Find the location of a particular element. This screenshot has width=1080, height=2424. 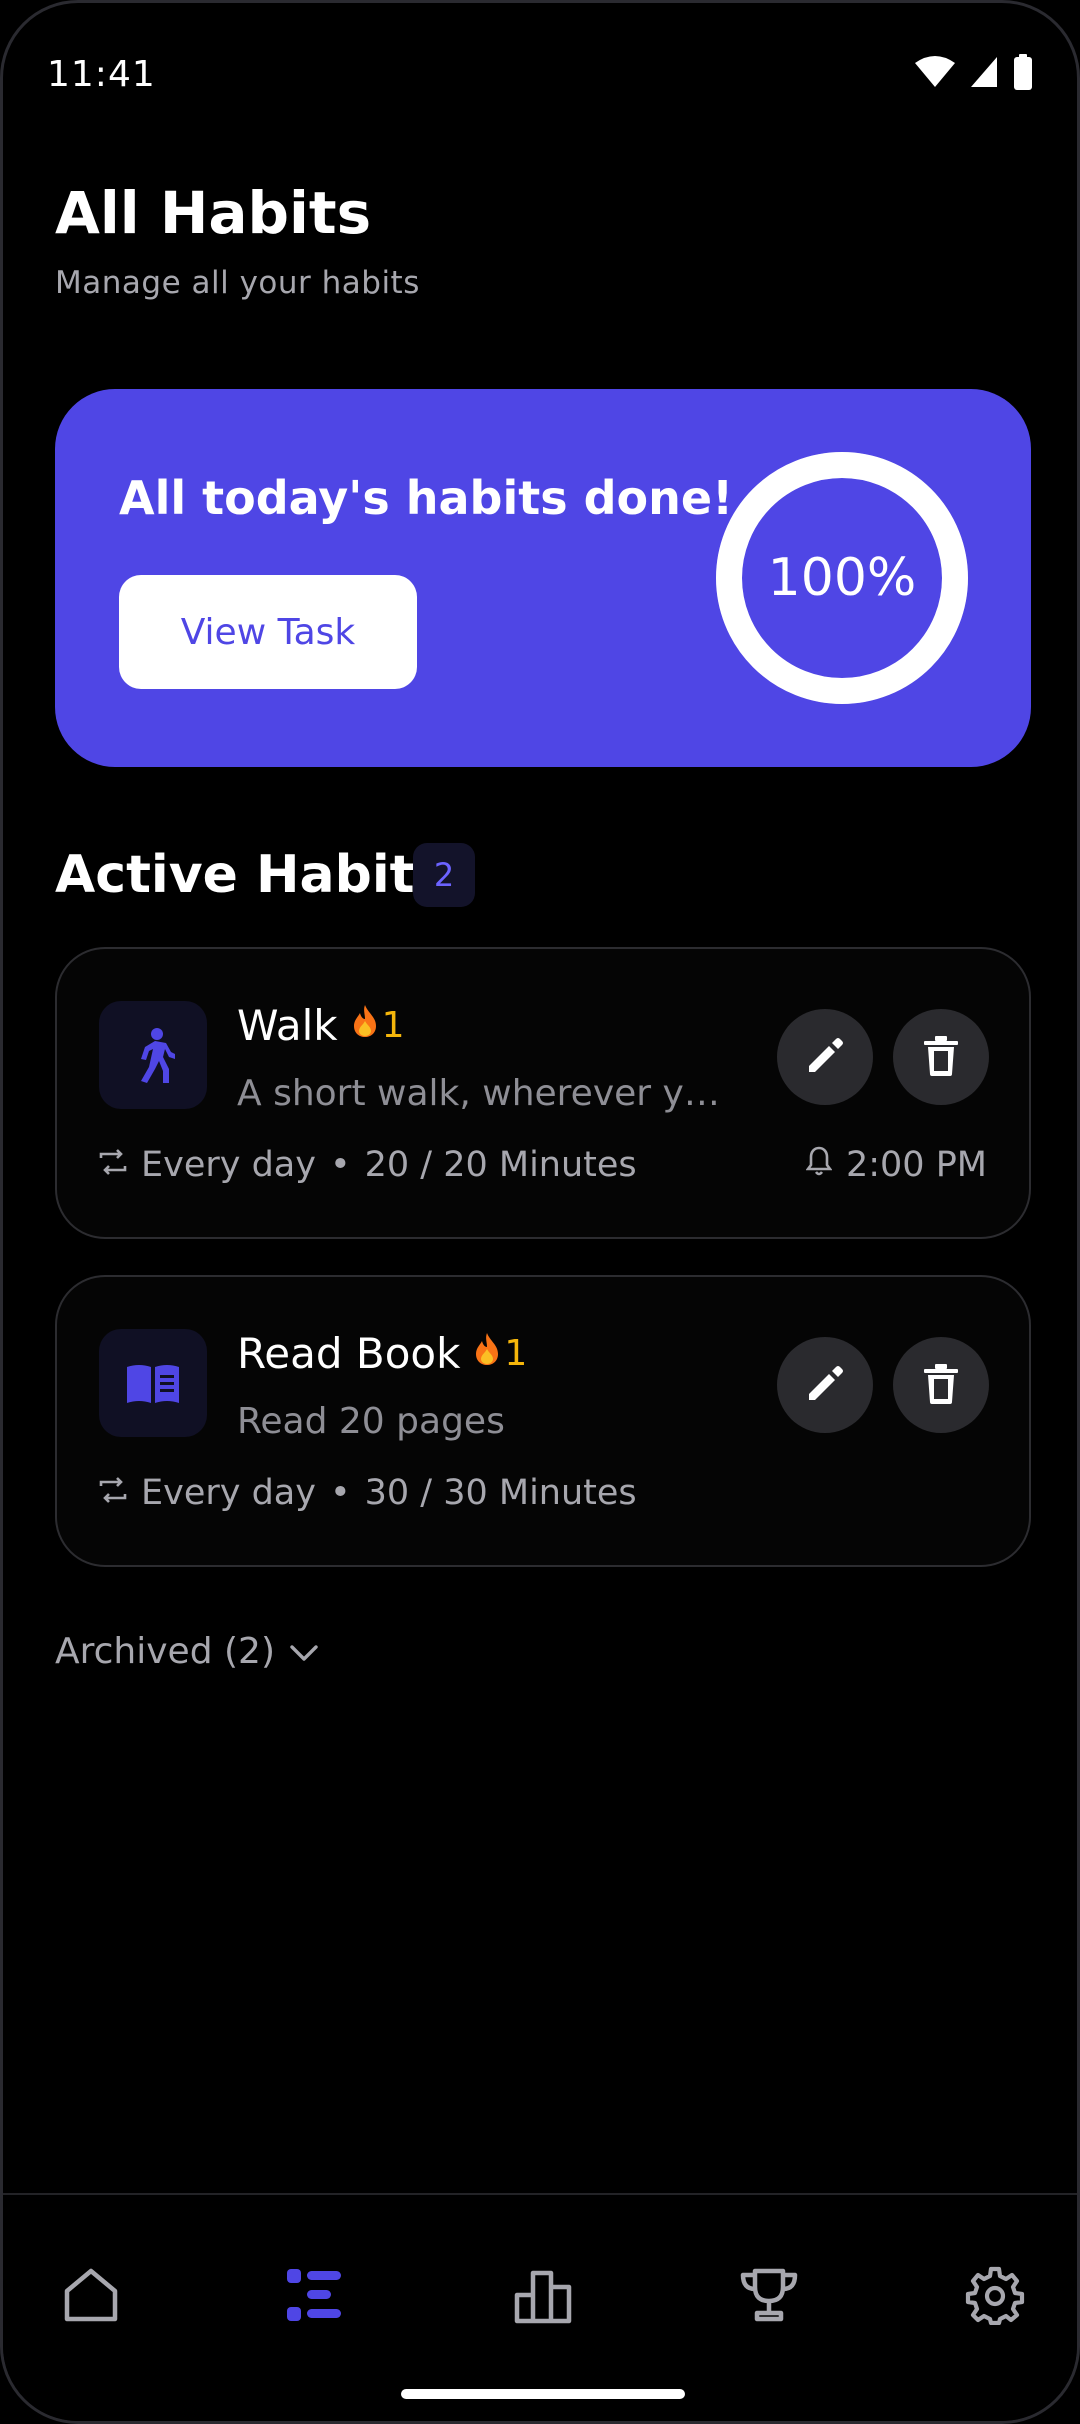

nav-achievements is located at coordinates (769, 2297).